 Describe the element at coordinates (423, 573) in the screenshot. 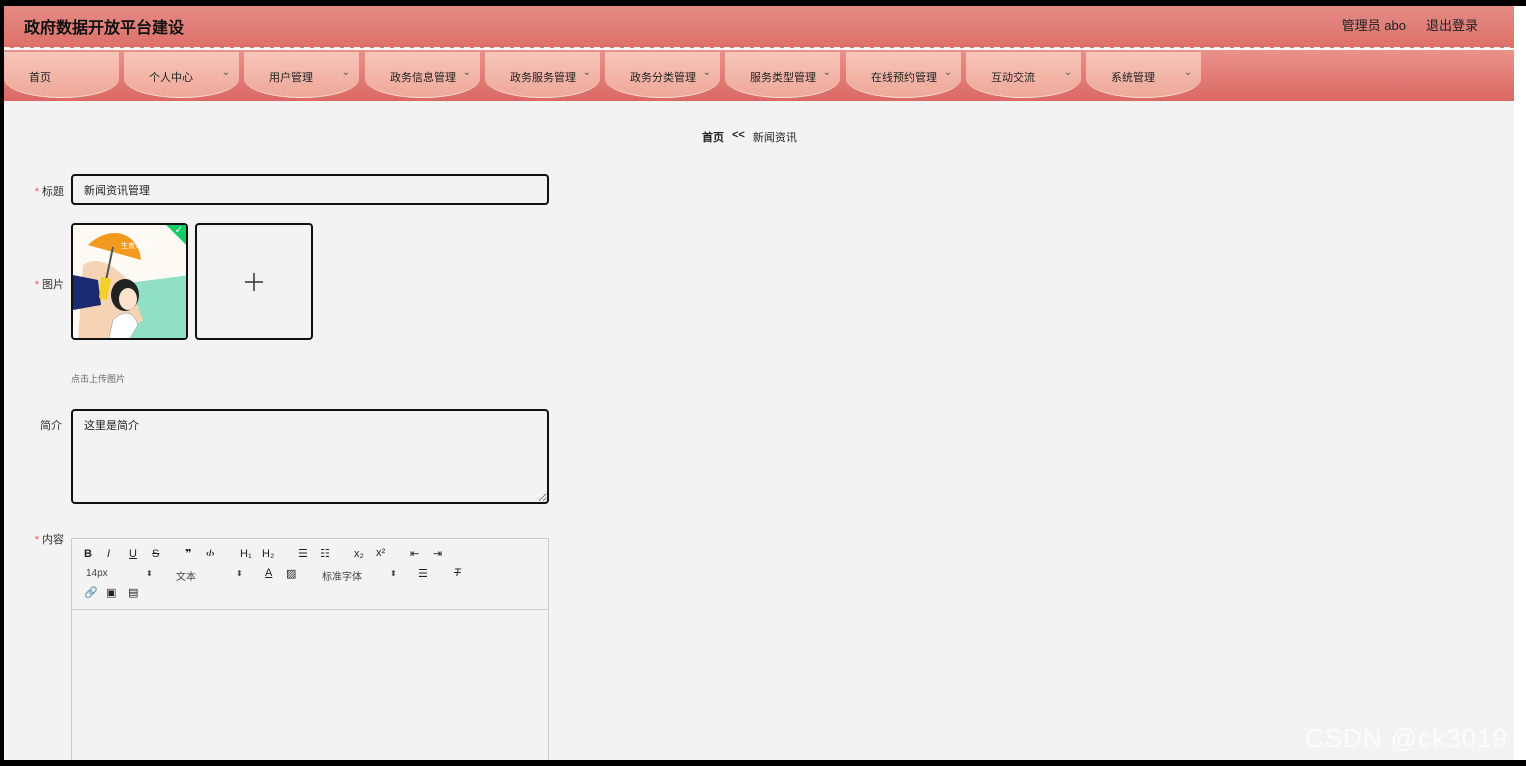

I see `align-button: ☰` at that location.